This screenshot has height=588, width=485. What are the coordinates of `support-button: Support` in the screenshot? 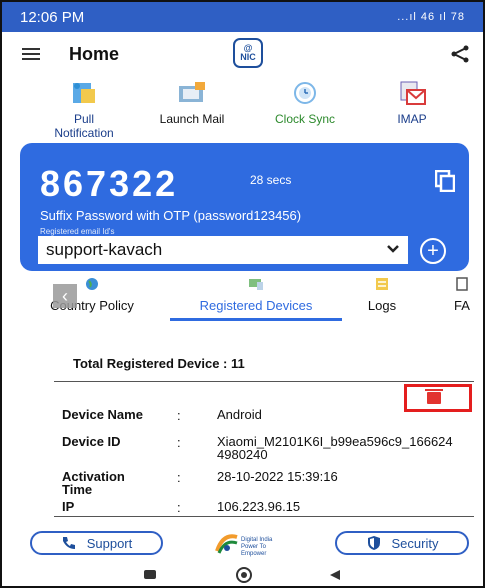 It's located at (96, 543).